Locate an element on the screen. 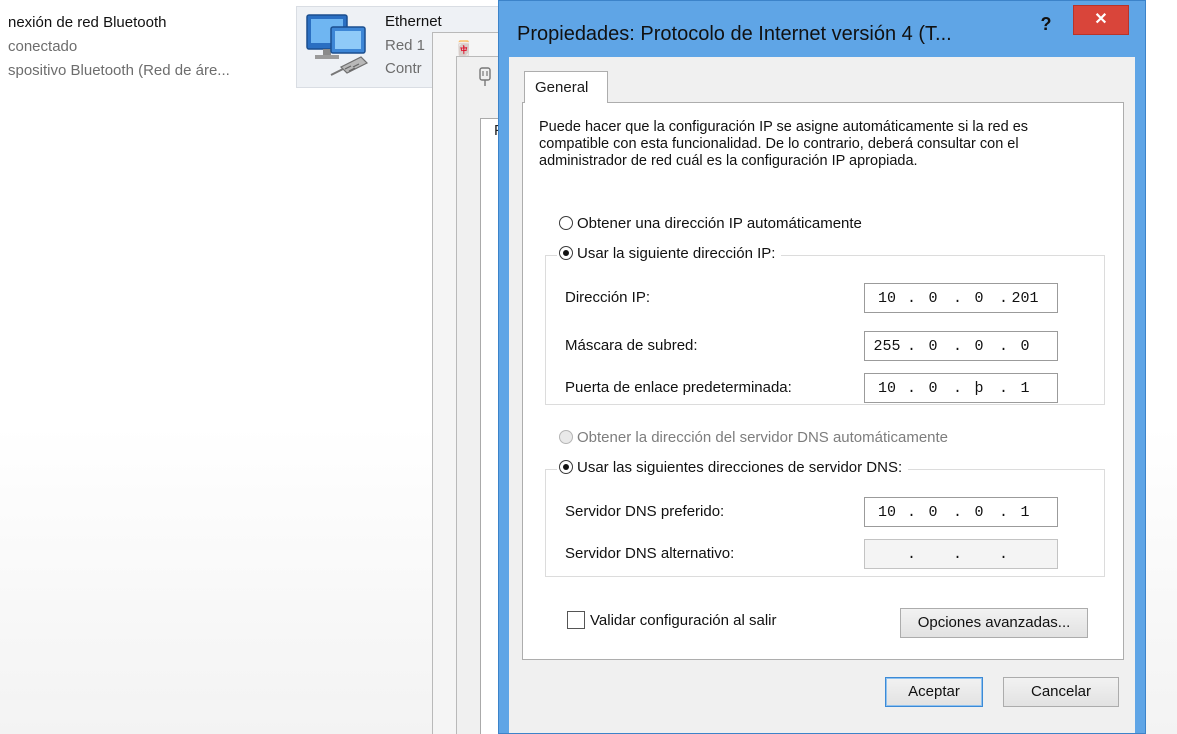  ip-auto-radio-row: Obtener una dirección IP automáticamente is located at coordinates (710, 223).